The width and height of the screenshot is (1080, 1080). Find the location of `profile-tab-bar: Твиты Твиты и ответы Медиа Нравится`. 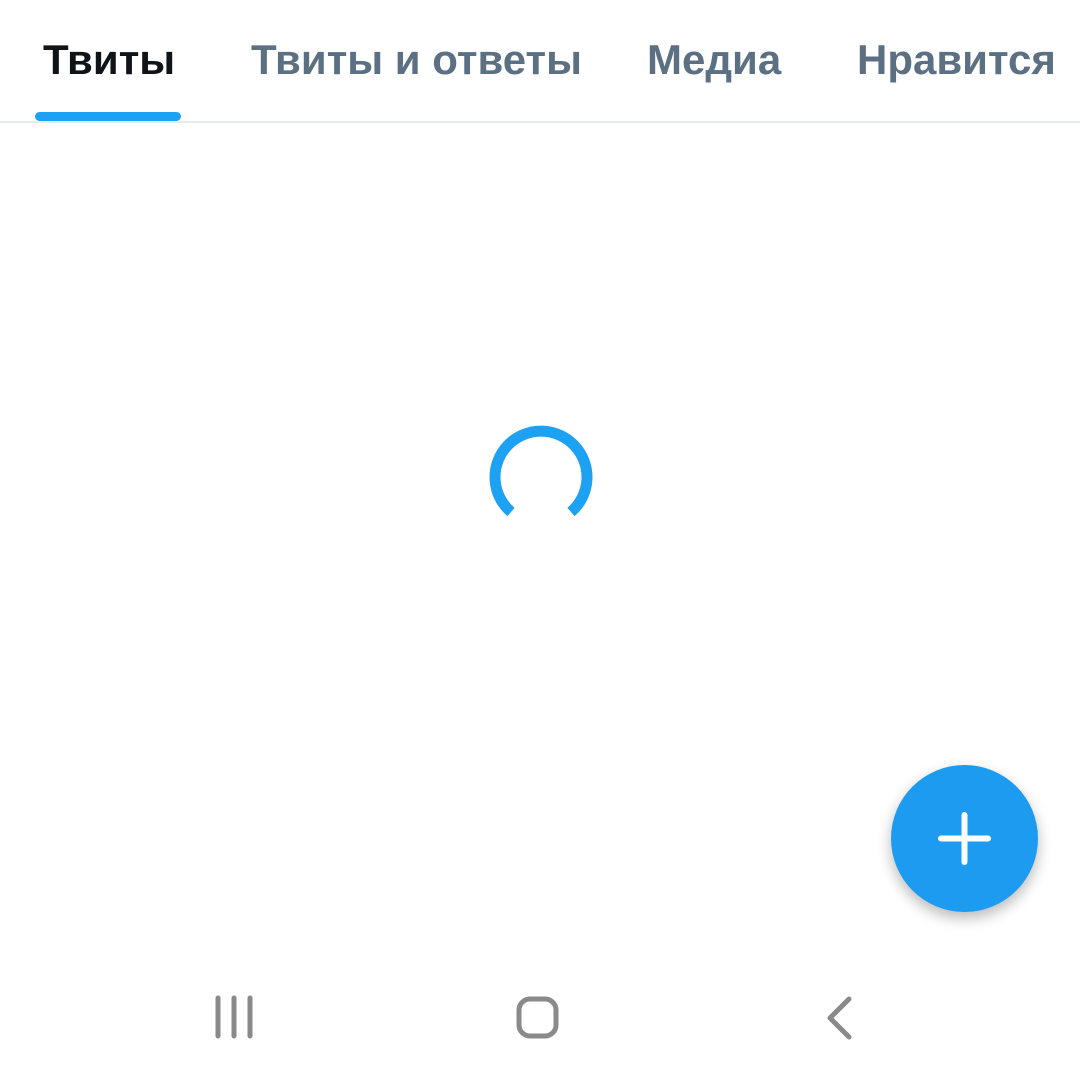

profile-tab-bar: Твиты Твиты и ответы Медиа Нравится is located at coordinates (540, 61).